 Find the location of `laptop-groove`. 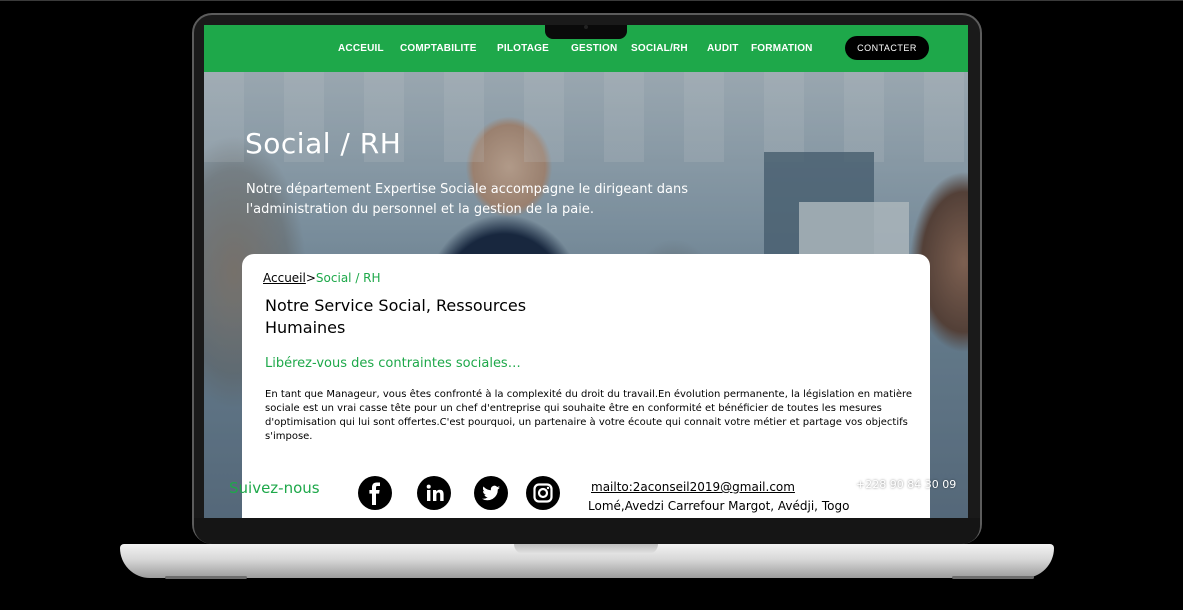

laptop-groove is located at coordinates (586, 549).